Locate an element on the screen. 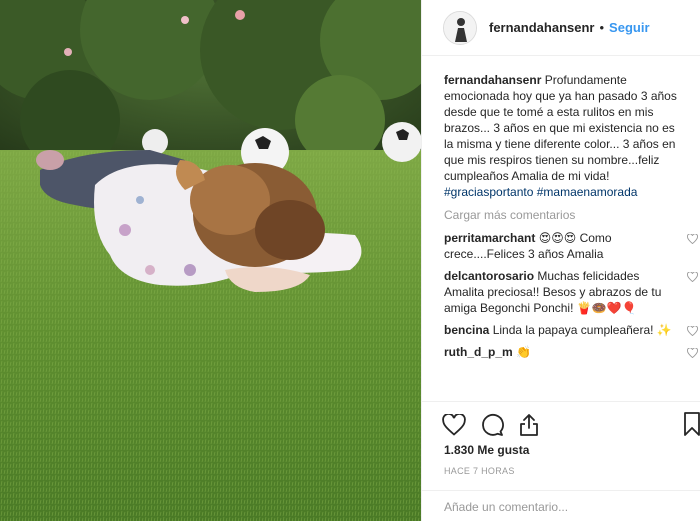 The height and width of the screenshot is (521, 700). avatar is located at coordinates (460, 27).